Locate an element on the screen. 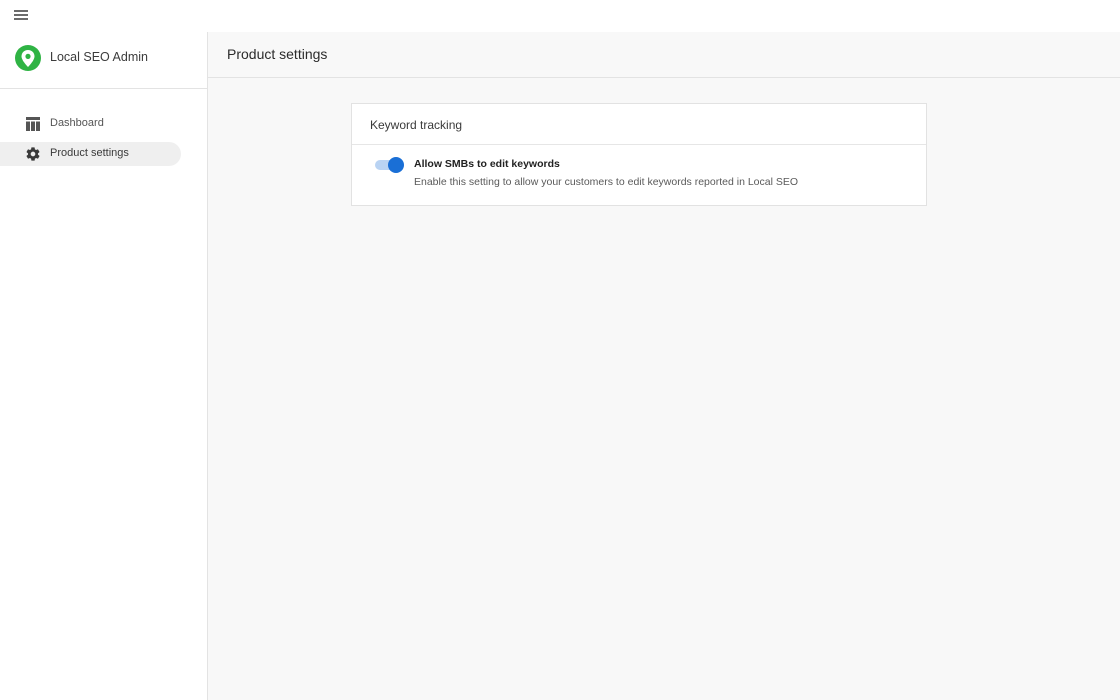 The width and height of the screenshot is (1120, 700). page-title: Product settings is located at coordinates (277, 54).